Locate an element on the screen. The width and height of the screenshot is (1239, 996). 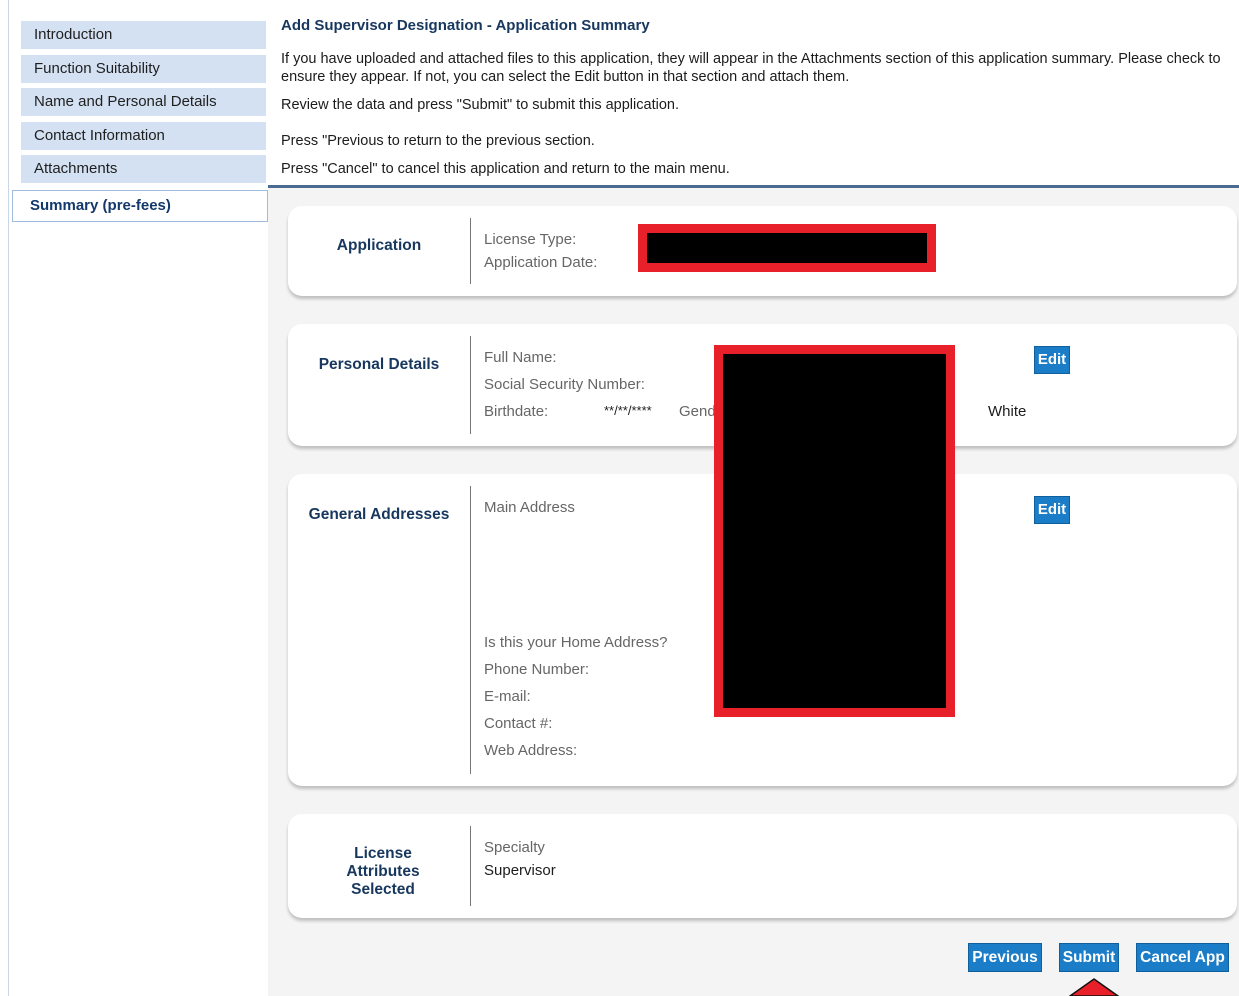
contact-number-label: Contact #: is located at coordinates (518, 723).